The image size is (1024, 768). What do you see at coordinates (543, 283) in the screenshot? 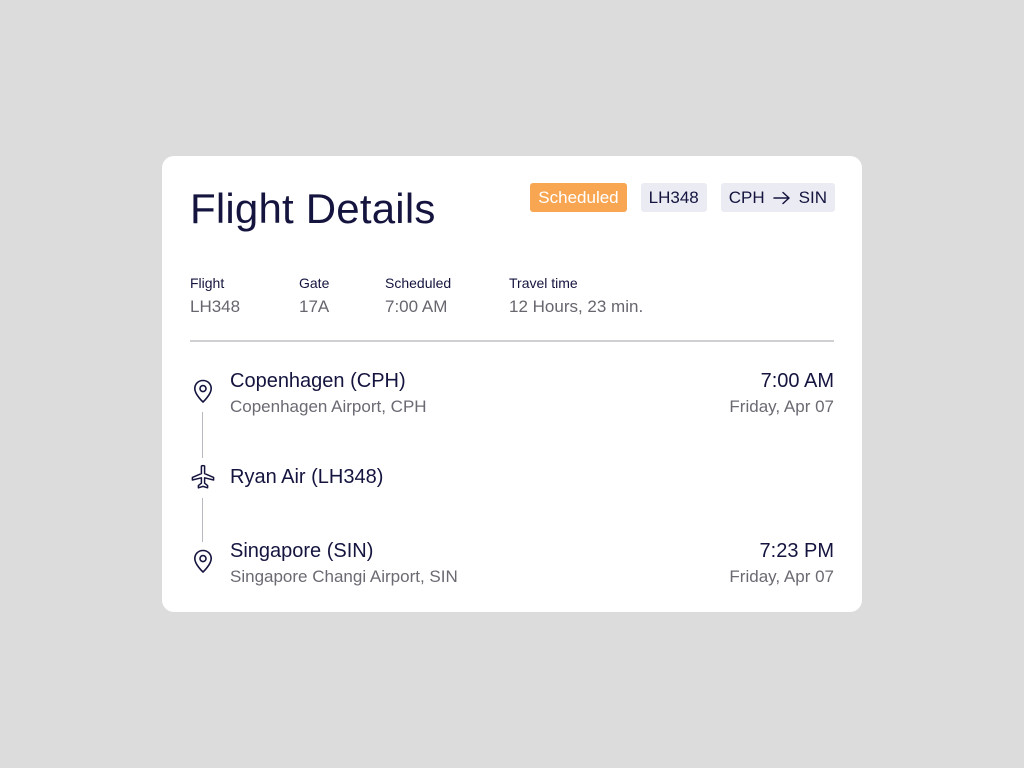
I see `meta-label: Travel time` at bounding box center [543, 283].